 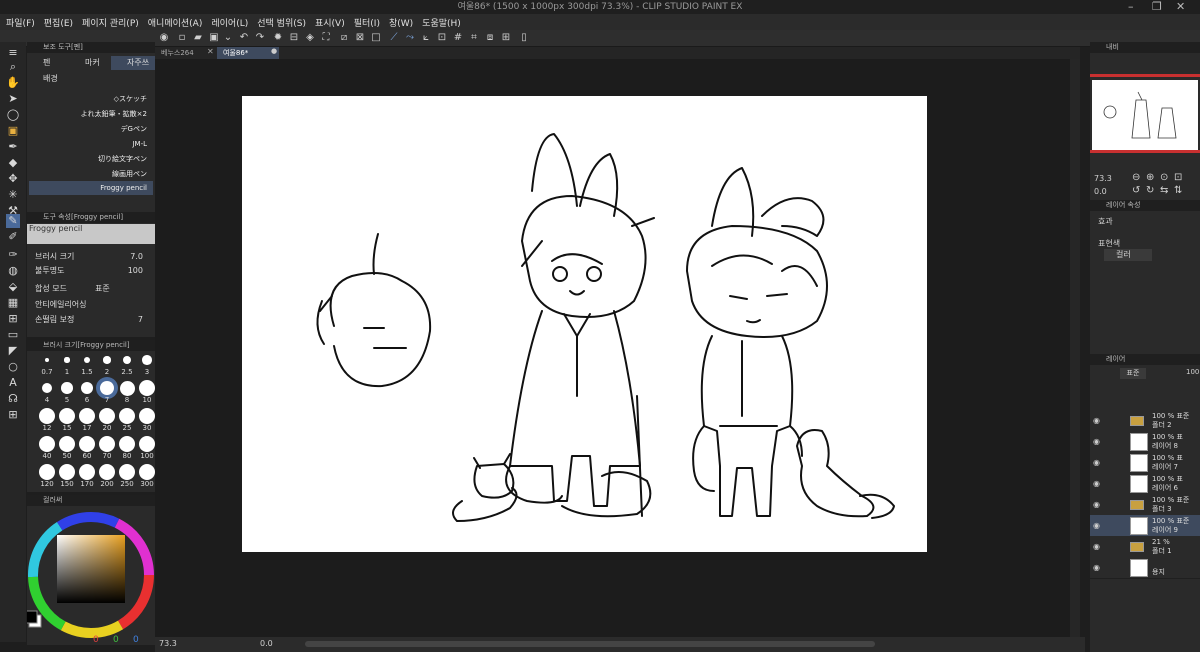 I want to click on menu-selection: 선택 범위(S), so click(x=281, y=22).